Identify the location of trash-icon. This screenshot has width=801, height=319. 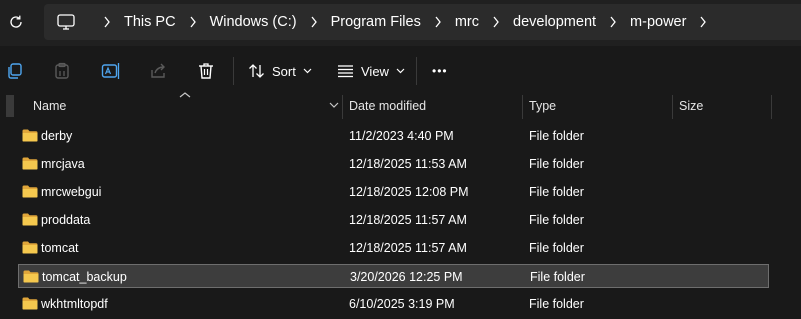
(206, 71).